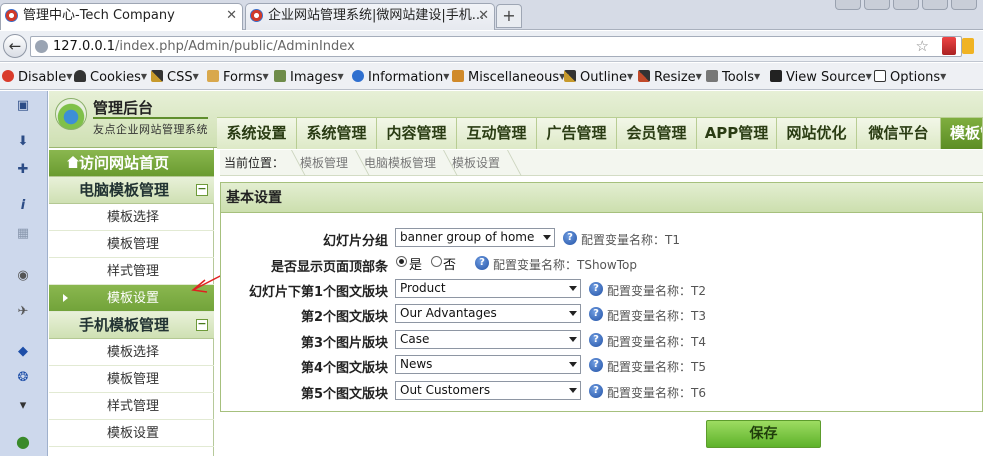  I want to click on save-button: 保存, so click(763, 434).